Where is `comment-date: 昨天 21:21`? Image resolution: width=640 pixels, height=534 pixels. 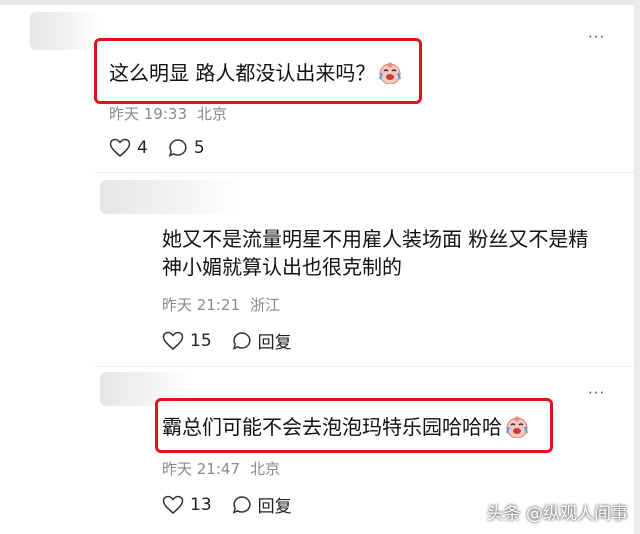
comment-date: 昨天 21:21 is located at coordinates (201, 305).